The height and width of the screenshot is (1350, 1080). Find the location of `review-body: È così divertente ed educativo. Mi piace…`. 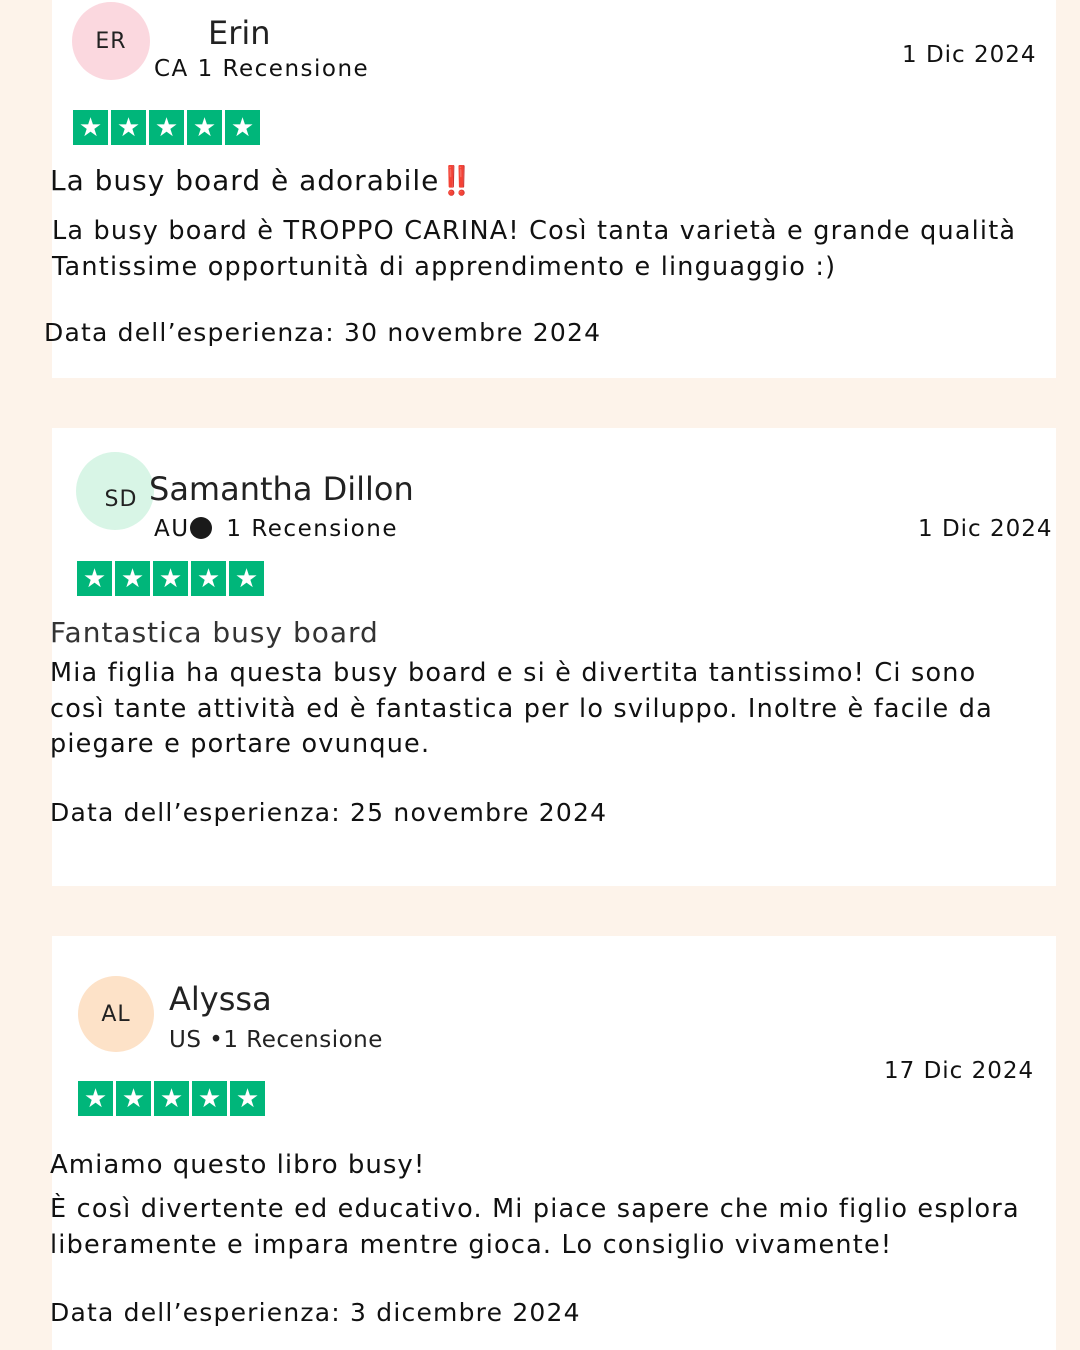

review-body: È così divertente ed educativo. Mi piace… is located at coordinates (535, 1227).